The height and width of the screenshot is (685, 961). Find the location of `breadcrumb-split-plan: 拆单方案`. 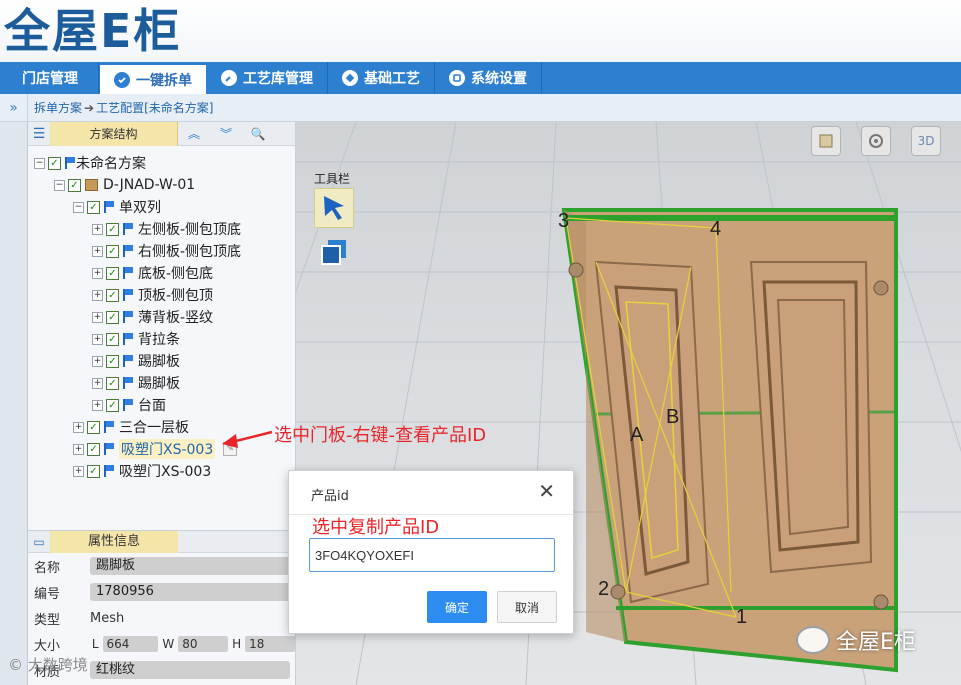

breadcrumb-split-plan: 拆单方案 is located at coordinates (55, 107).